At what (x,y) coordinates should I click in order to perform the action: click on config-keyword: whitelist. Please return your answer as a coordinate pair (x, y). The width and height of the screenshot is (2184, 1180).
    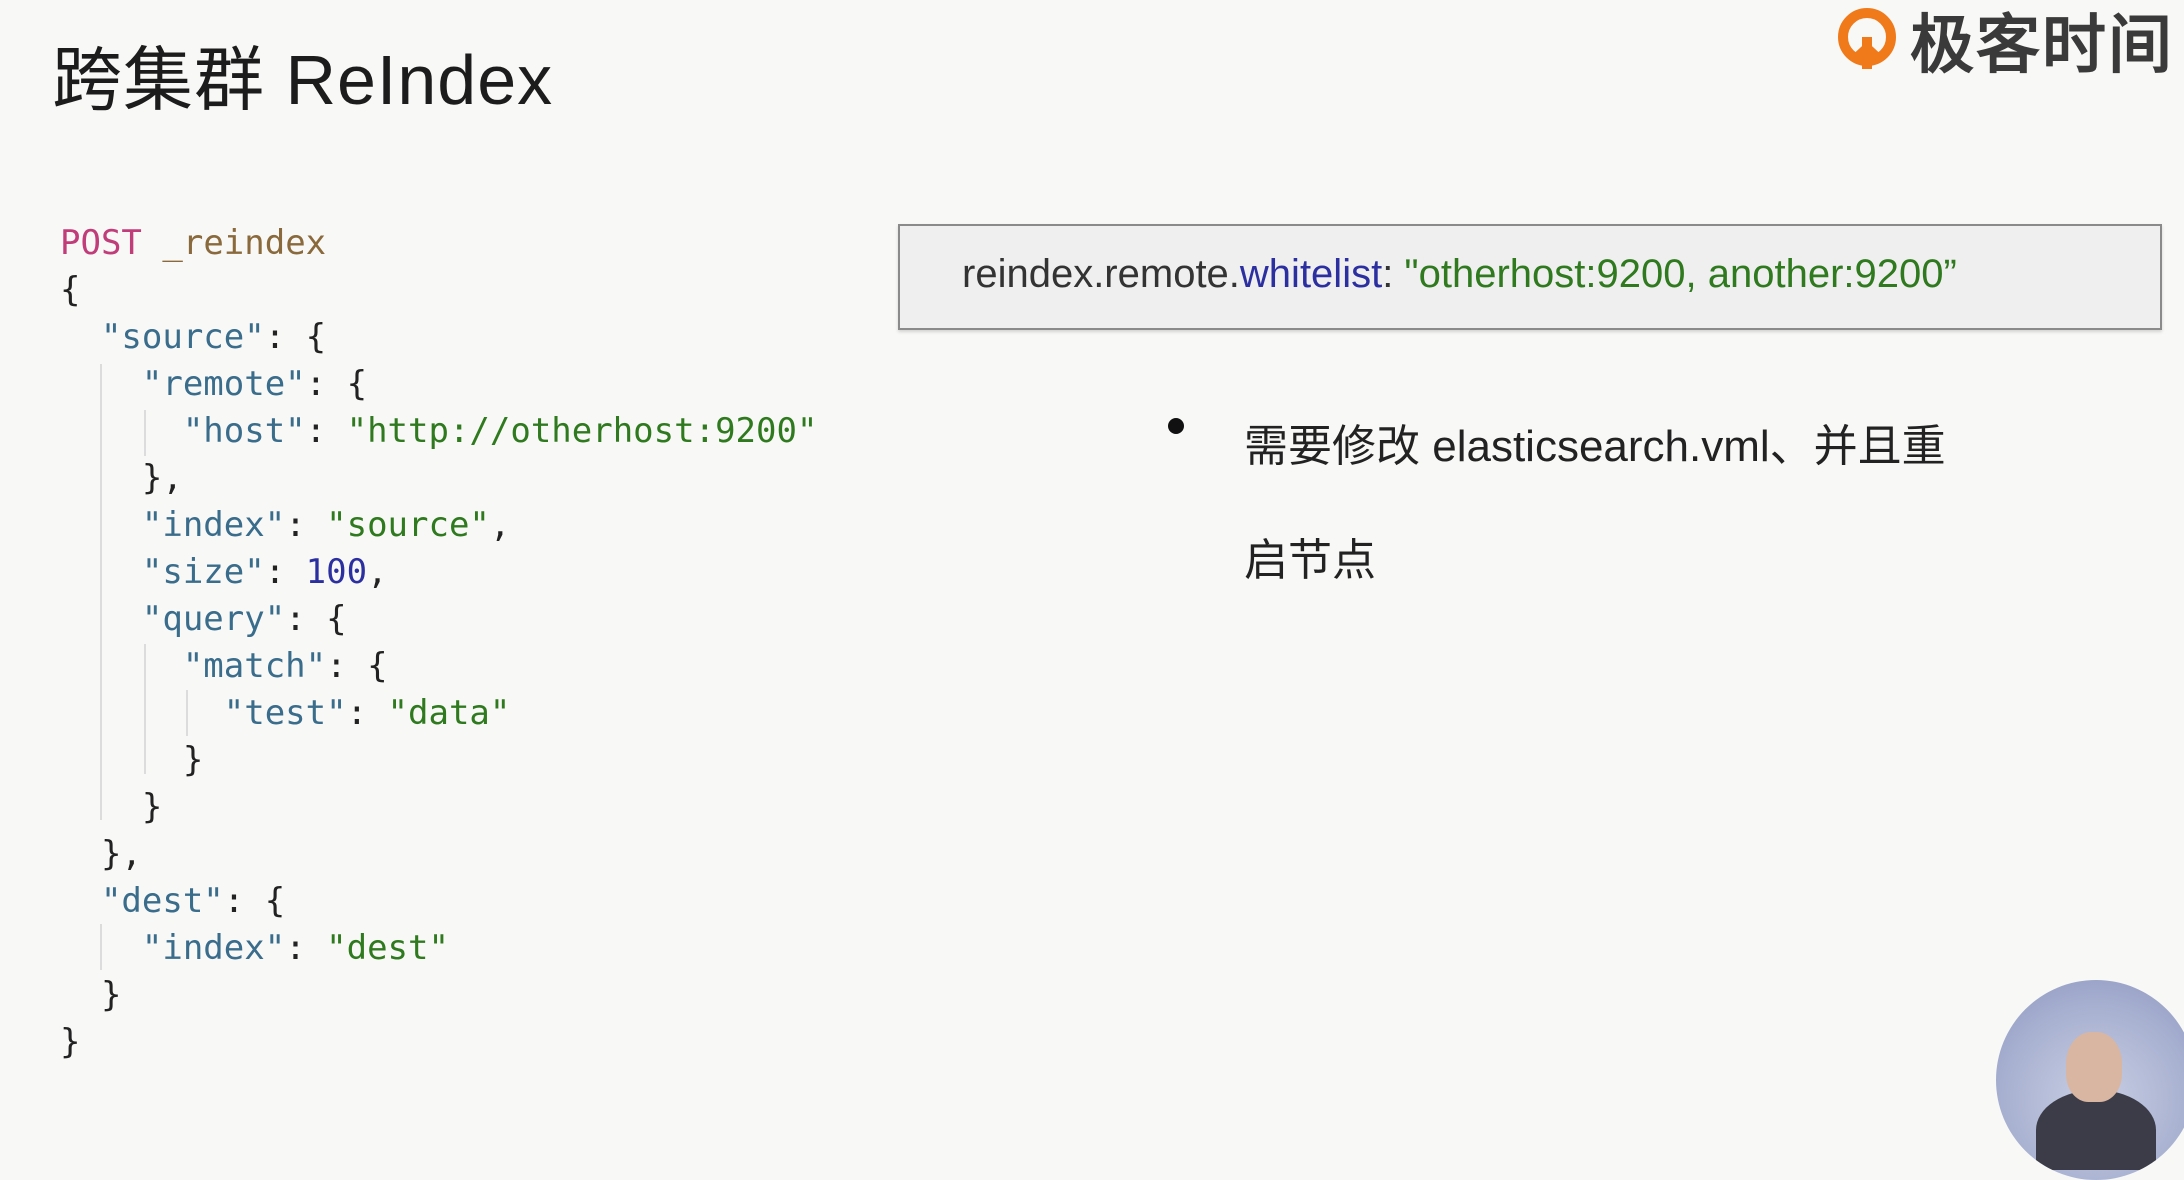
    Looking at the image, I should click on (1311, 274).